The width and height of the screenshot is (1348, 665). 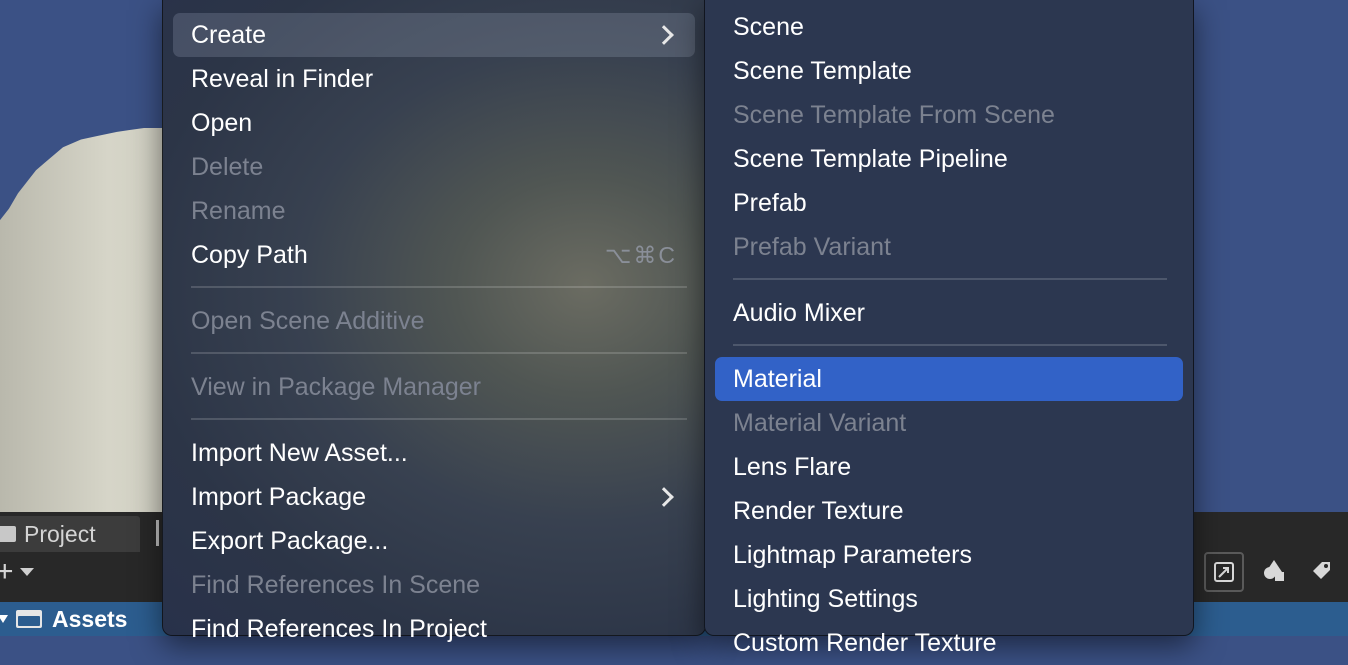 I want to click on chevron-down-icon, so click(x=26, y=572).